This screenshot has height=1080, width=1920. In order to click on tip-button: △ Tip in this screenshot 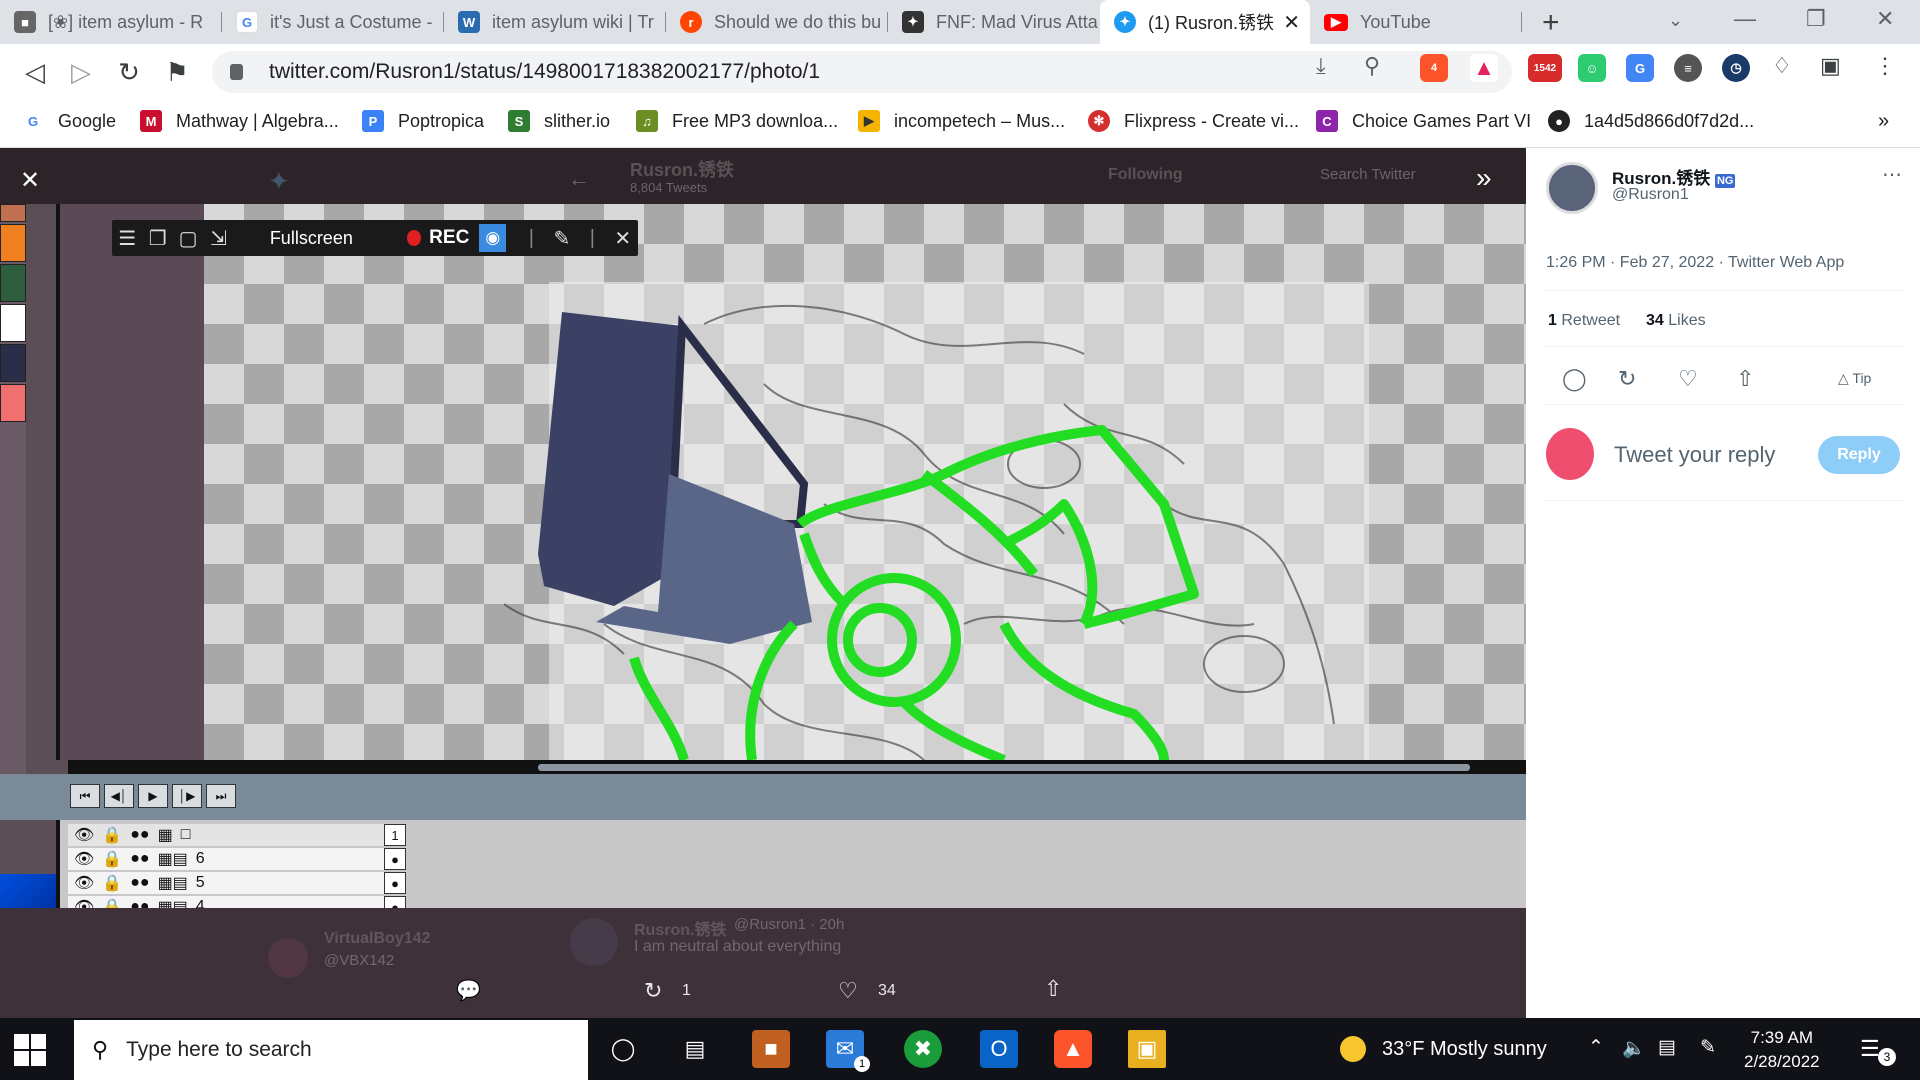, I will do `click(1854, 378)`.